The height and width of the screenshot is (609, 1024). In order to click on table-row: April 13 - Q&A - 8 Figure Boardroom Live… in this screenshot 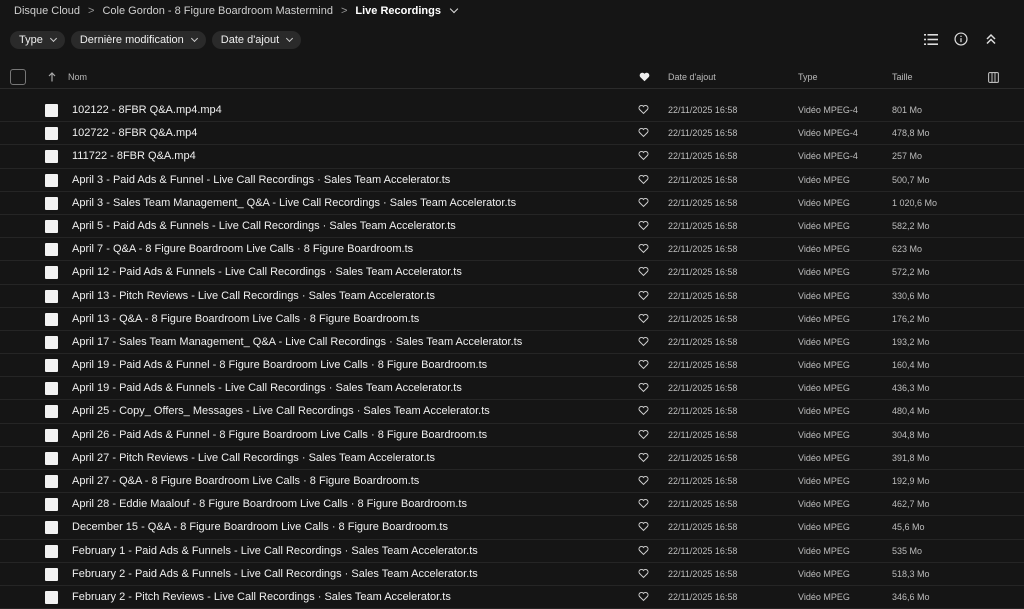, I will do `click(512, 319)`.